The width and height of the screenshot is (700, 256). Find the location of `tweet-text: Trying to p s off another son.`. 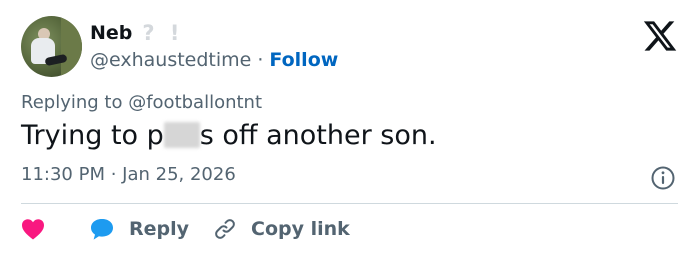

tweet-text: Trying to p s off another son. is located at coordinates (229, 135).